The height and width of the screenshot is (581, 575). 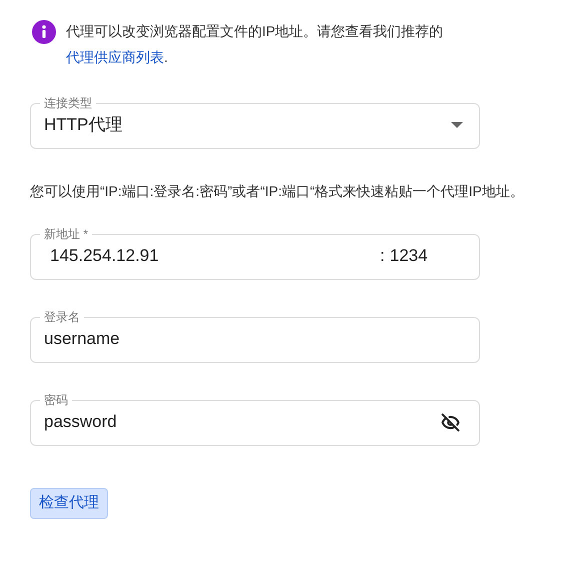 What do you see at coordinates (115, 57) in the screenshot?
I see `provider-list-link: 代理供应商列表` at bounding box center [115, 57].